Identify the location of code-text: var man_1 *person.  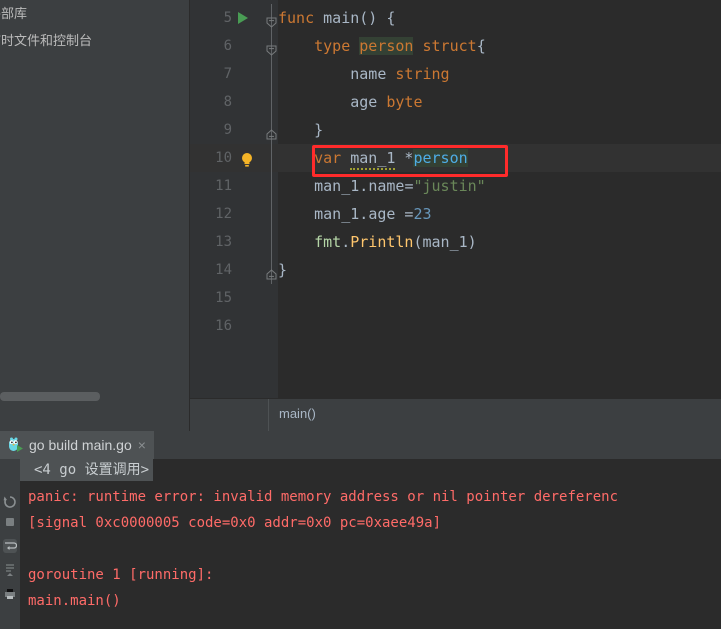
(373, 158).